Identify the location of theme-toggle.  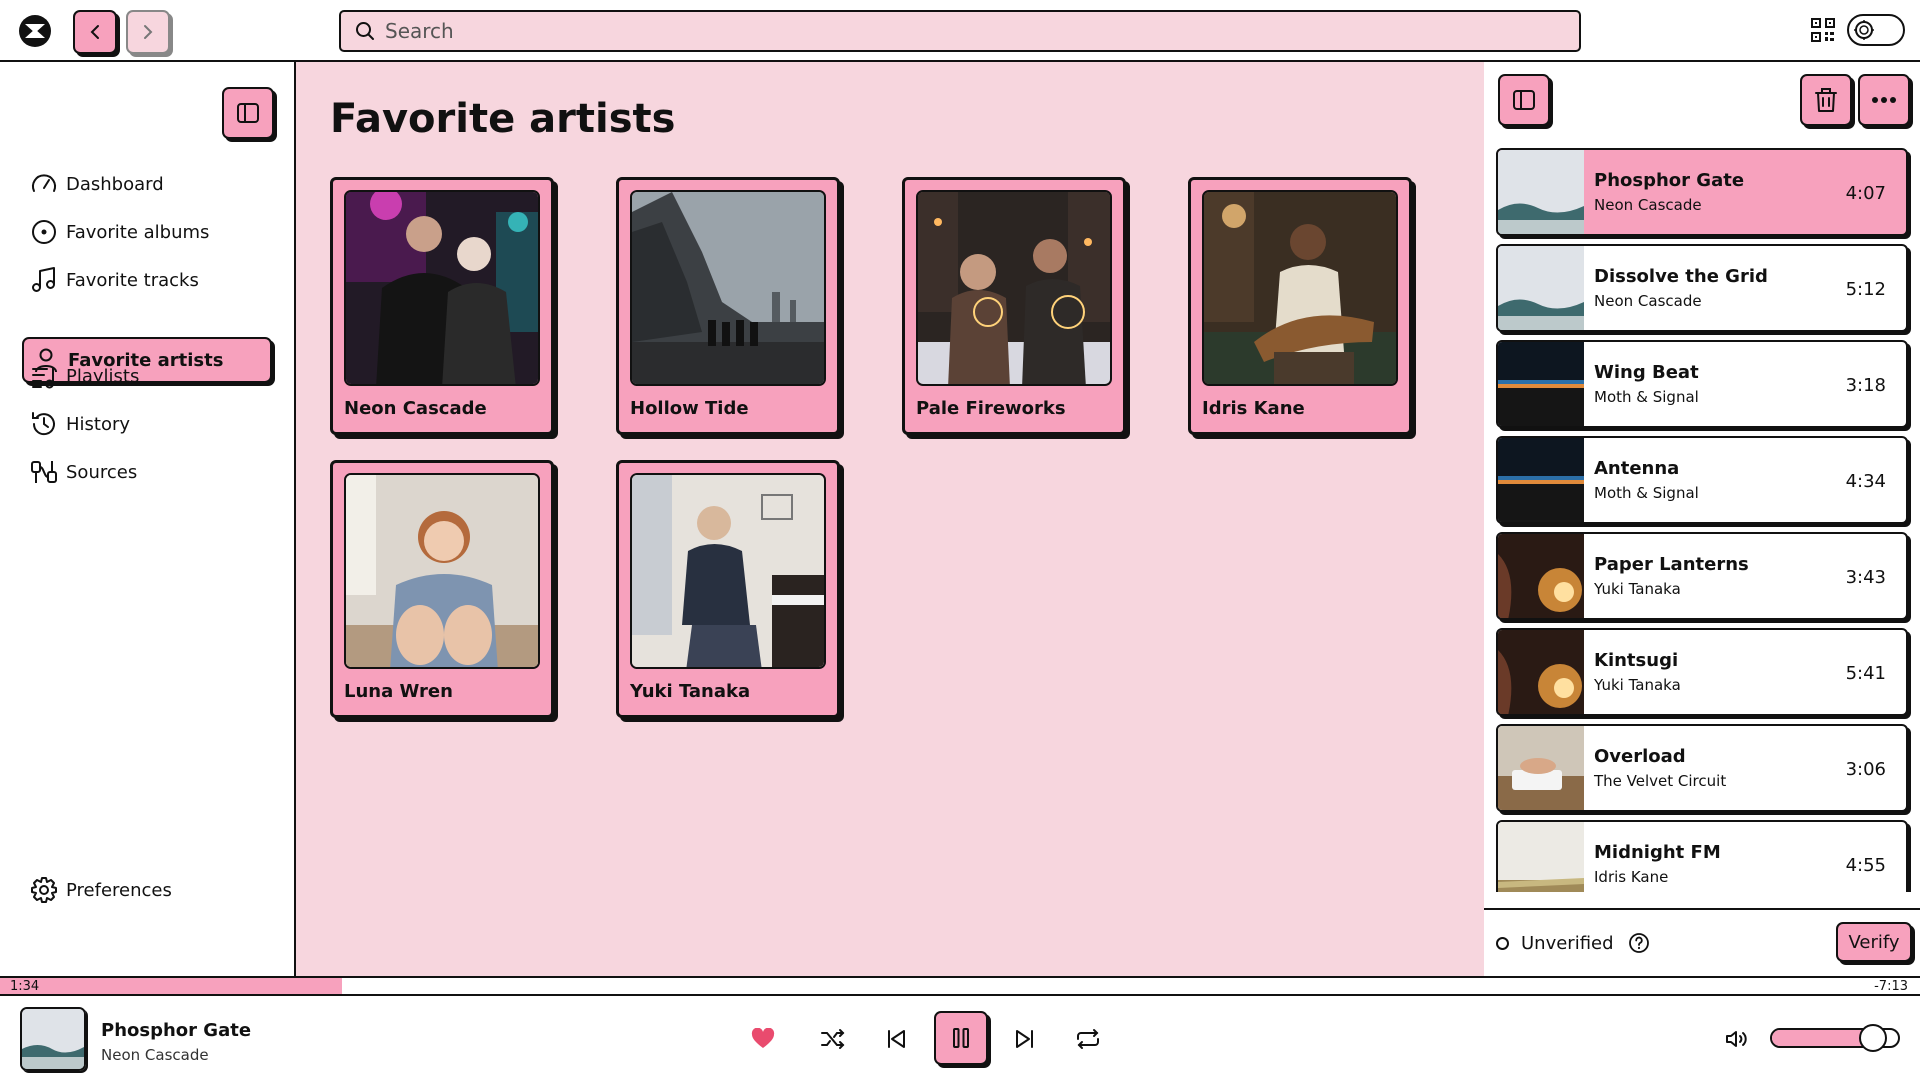
(1876, 30).